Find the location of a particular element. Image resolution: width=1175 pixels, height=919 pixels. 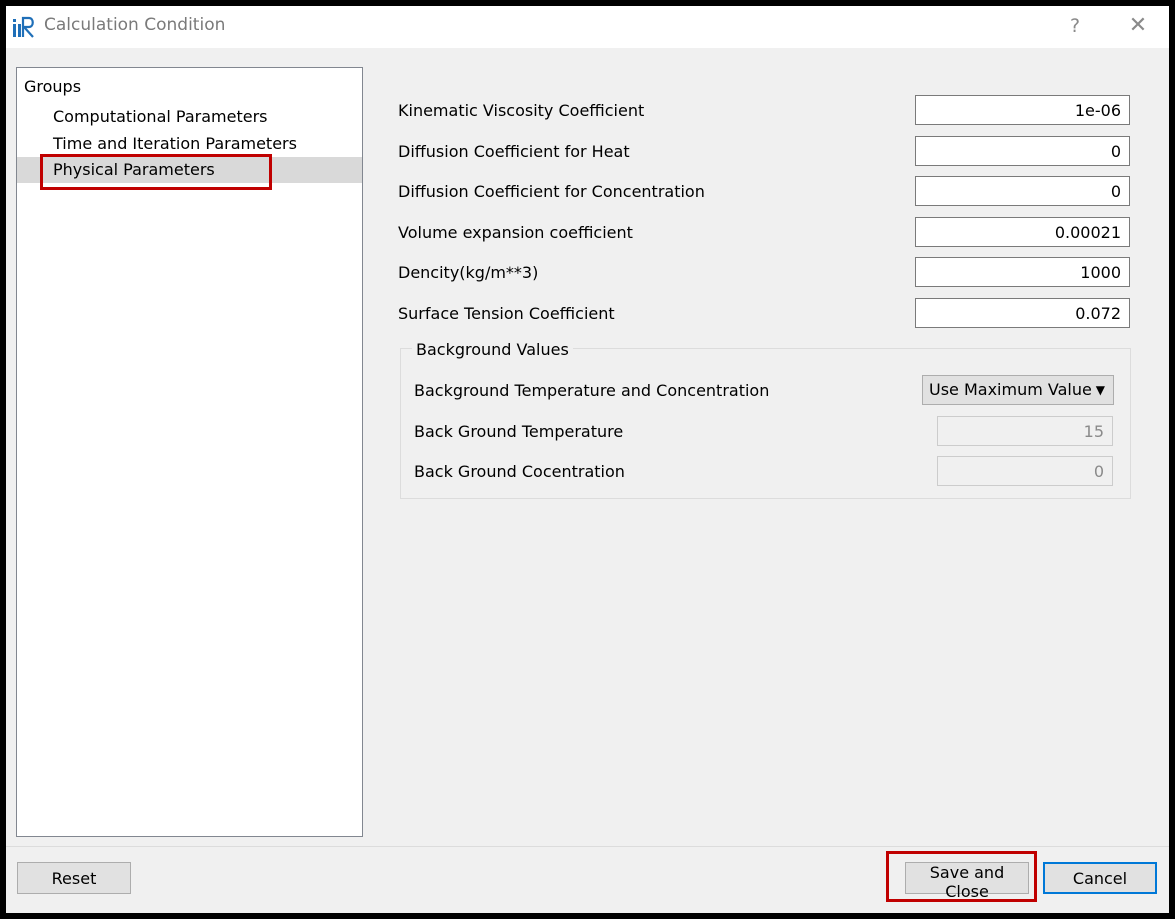

field-label-background-mode: Background Temperature and Concentration is located at coordinates (592, 390).